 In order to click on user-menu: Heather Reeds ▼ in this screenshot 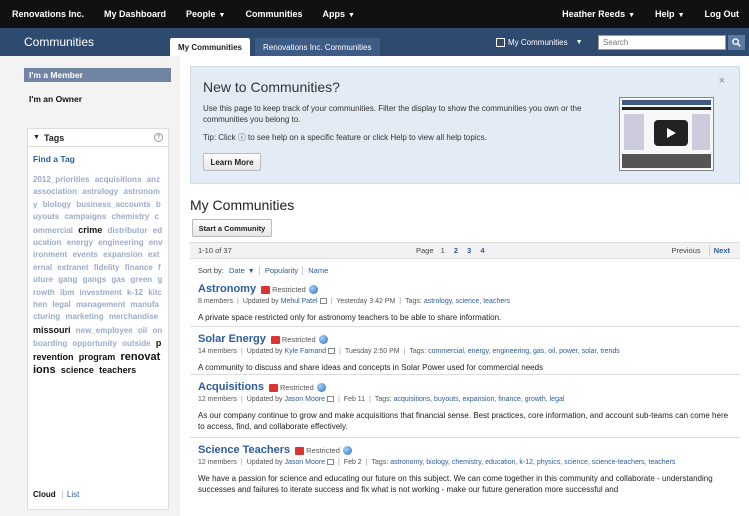, I will do `click(598, 14)`.